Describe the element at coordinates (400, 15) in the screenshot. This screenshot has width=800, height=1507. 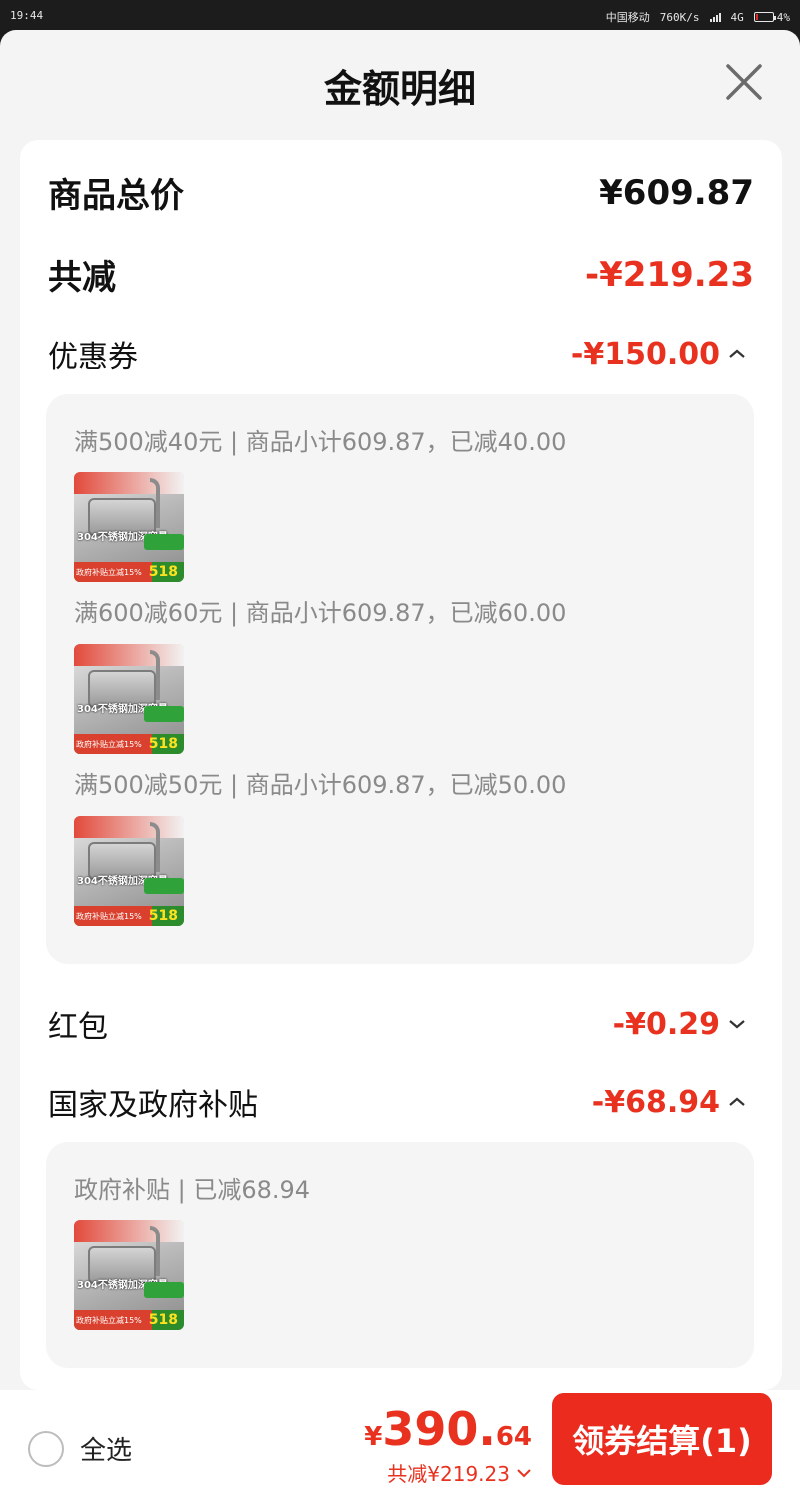
I see `status-bar: 19:44 中国移动 760K/s 4G 4%` at that location.